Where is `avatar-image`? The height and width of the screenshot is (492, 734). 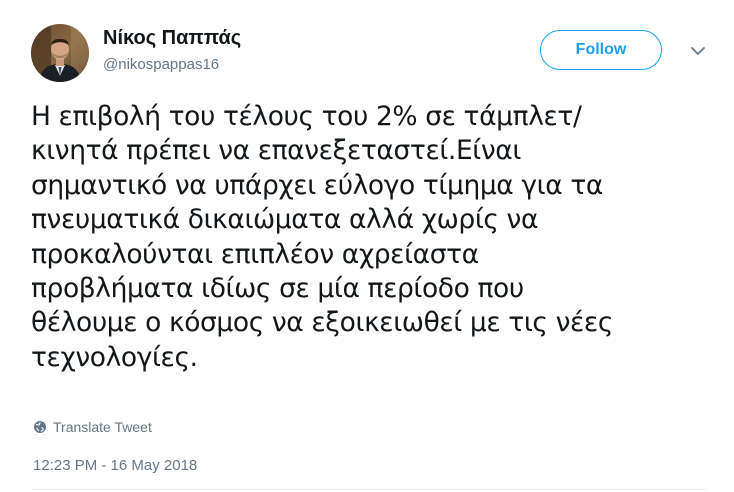 avatar-image is located at coordinates (60, 53).